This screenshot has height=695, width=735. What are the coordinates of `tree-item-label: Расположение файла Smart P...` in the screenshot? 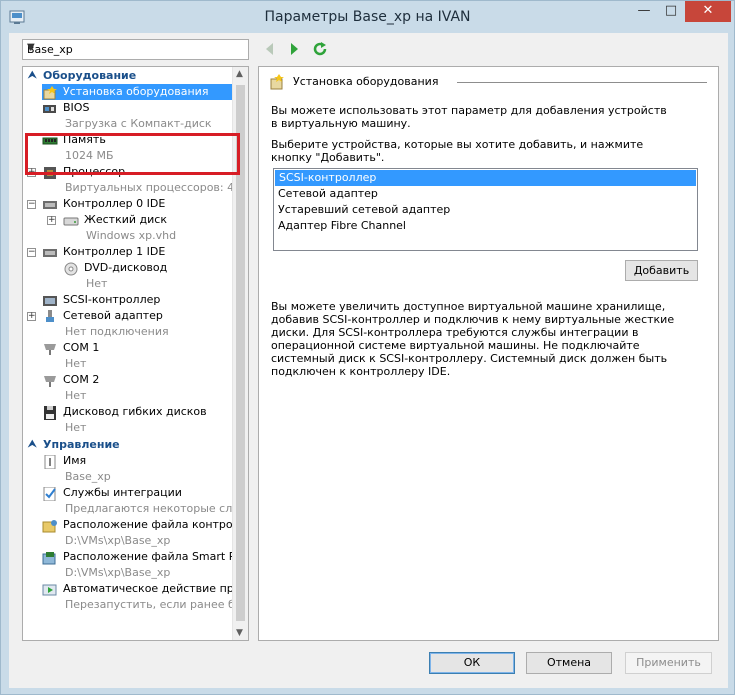 It's located at (148, 556).